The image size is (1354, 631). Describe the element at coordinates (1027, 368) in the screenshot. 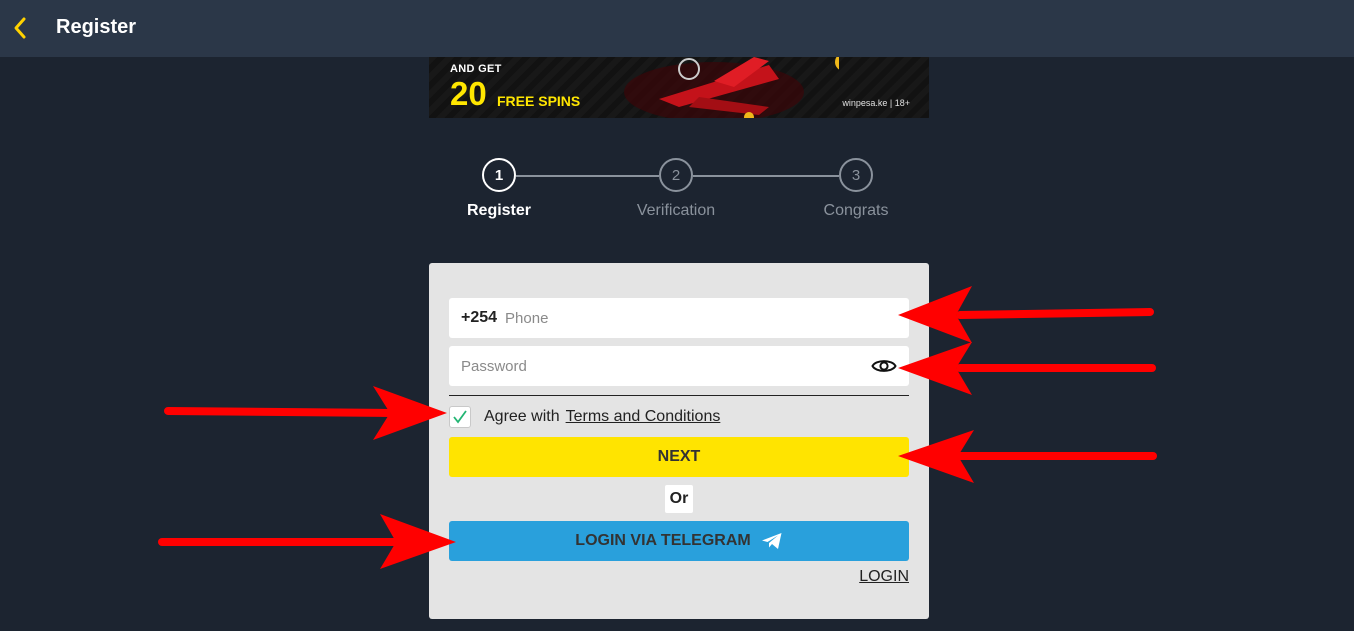

I see `red-arrow-password` at that location.